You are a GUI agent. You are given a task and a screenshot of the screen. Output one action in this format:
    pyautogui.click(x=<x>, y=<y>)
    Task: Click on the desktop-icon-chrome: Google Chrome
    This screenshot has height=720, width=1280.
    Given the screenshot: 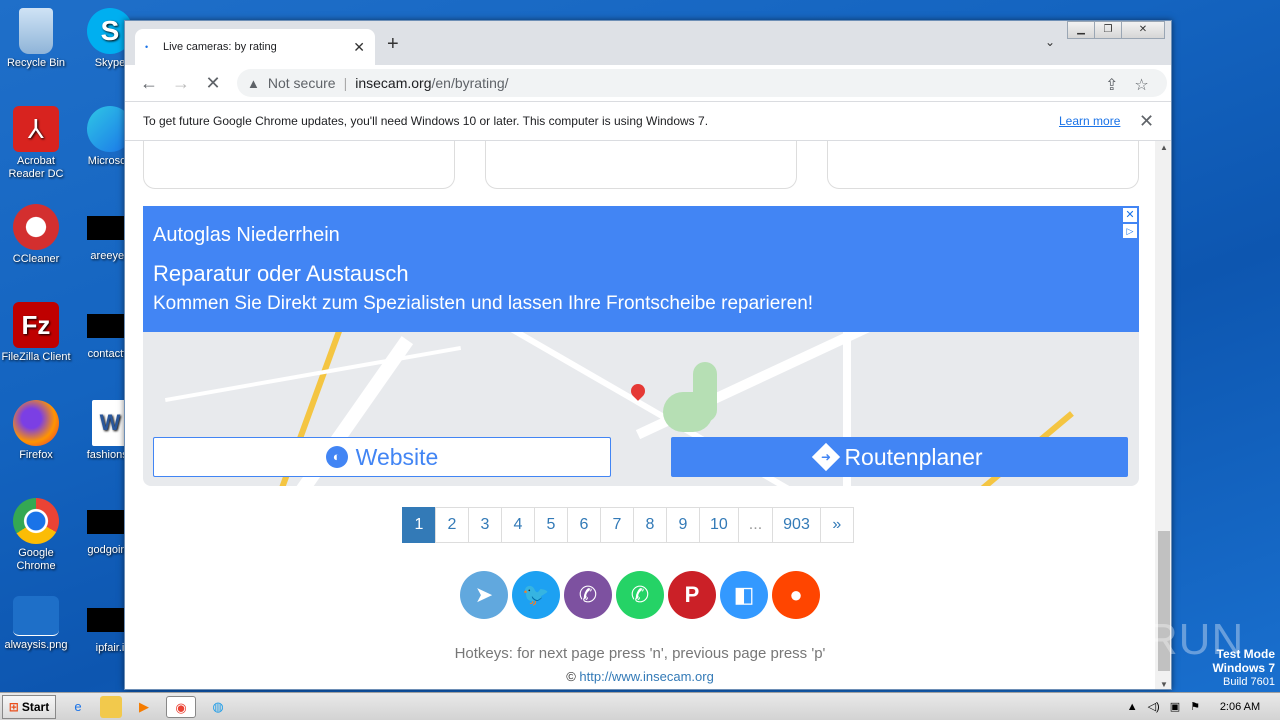 What is the action you would take?
    pyautogui.click(x=36, y=535)
    